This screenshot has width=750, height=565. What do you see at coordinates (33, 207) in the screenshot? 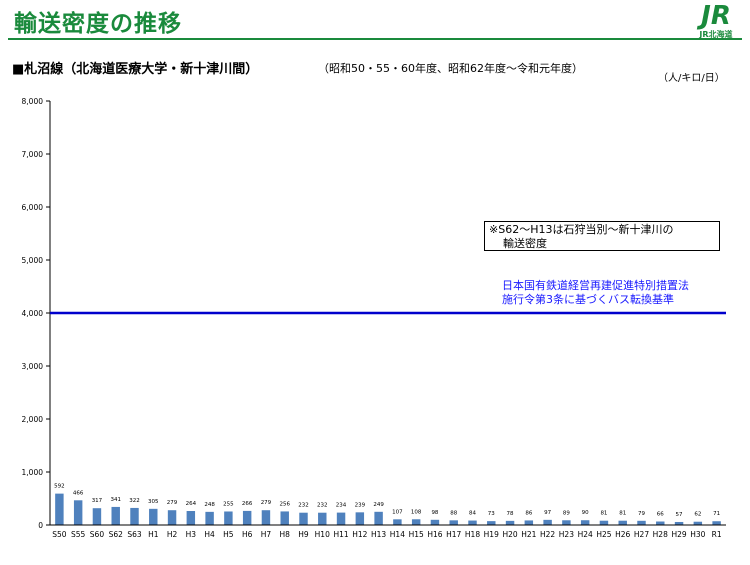
I see `y-tick-label: 6,000` at bounding box center [33, 207].